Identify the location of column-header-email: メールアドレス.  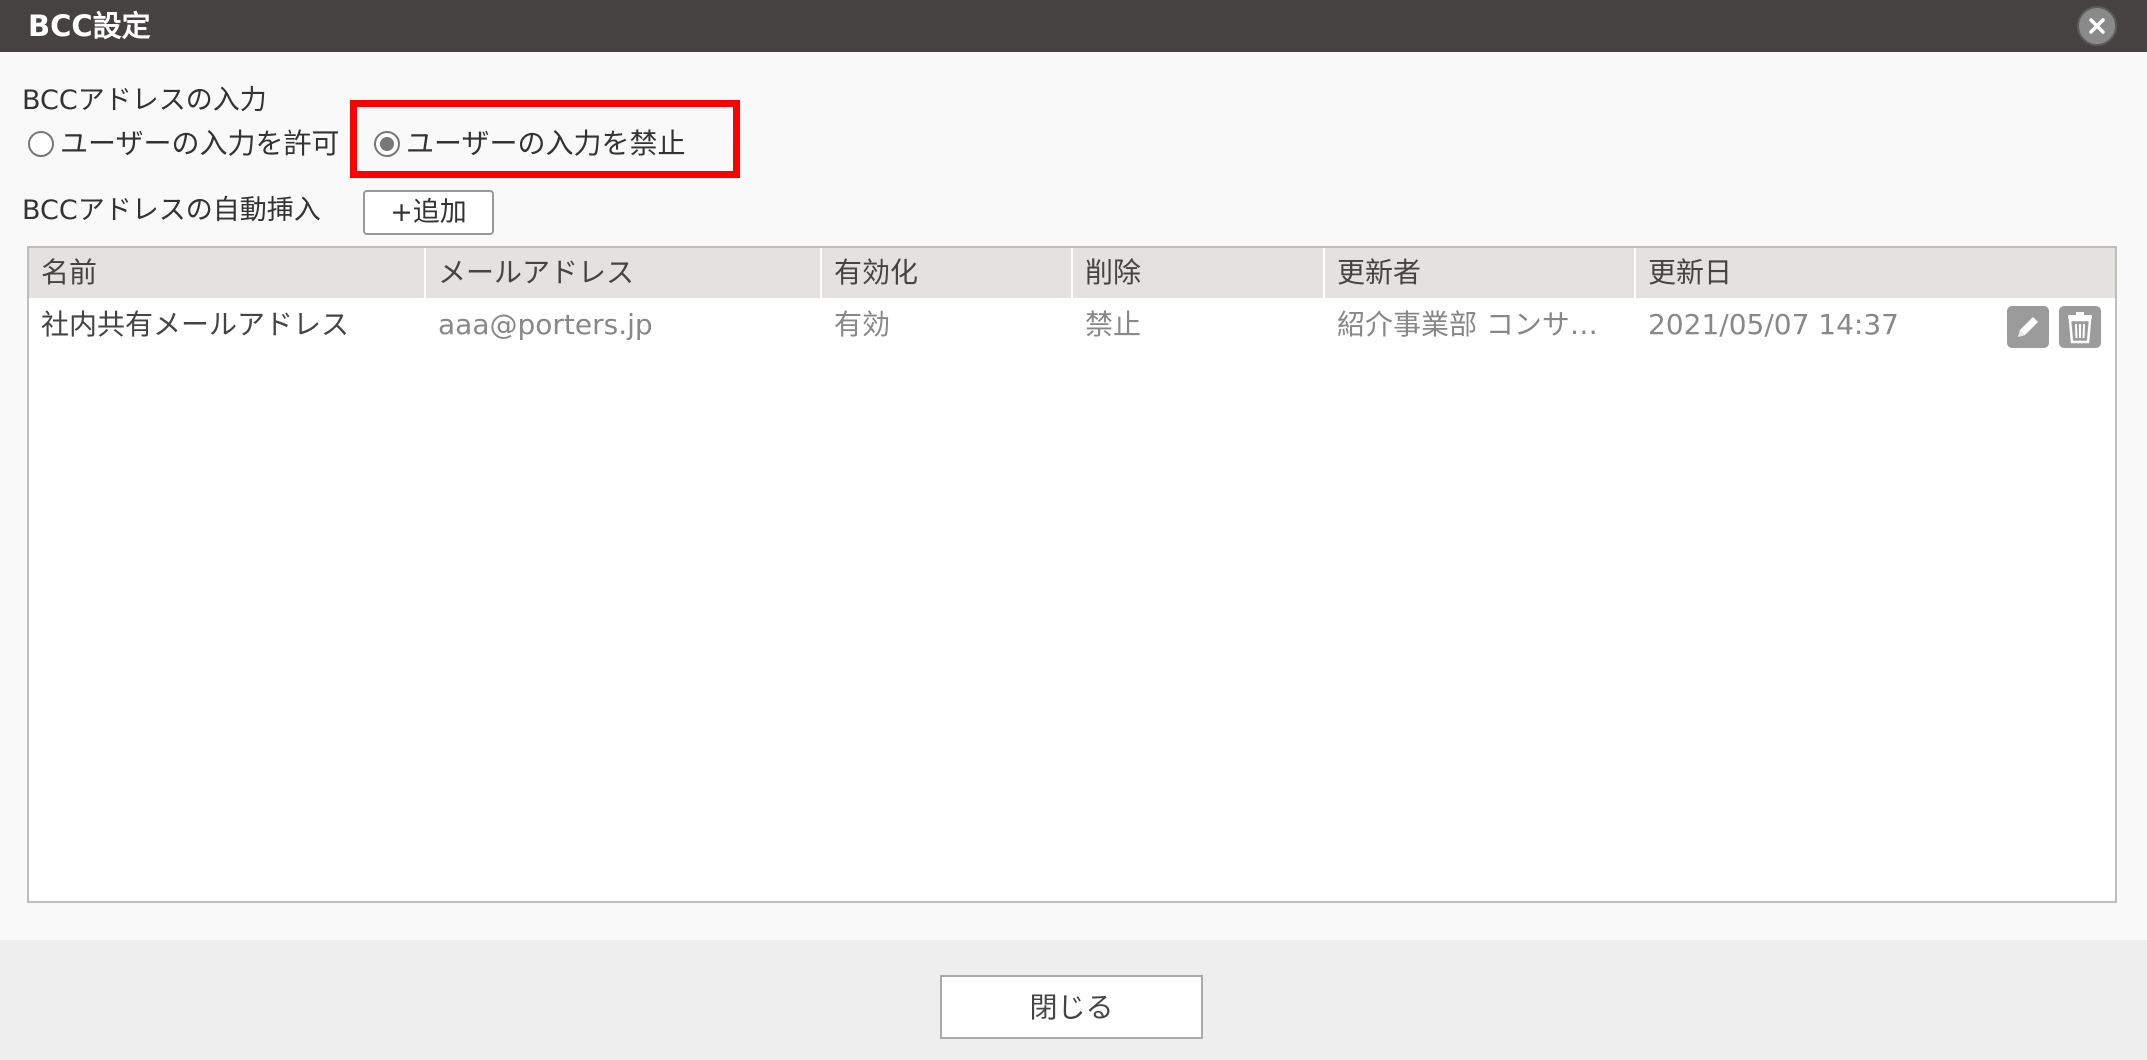
(624, 273).